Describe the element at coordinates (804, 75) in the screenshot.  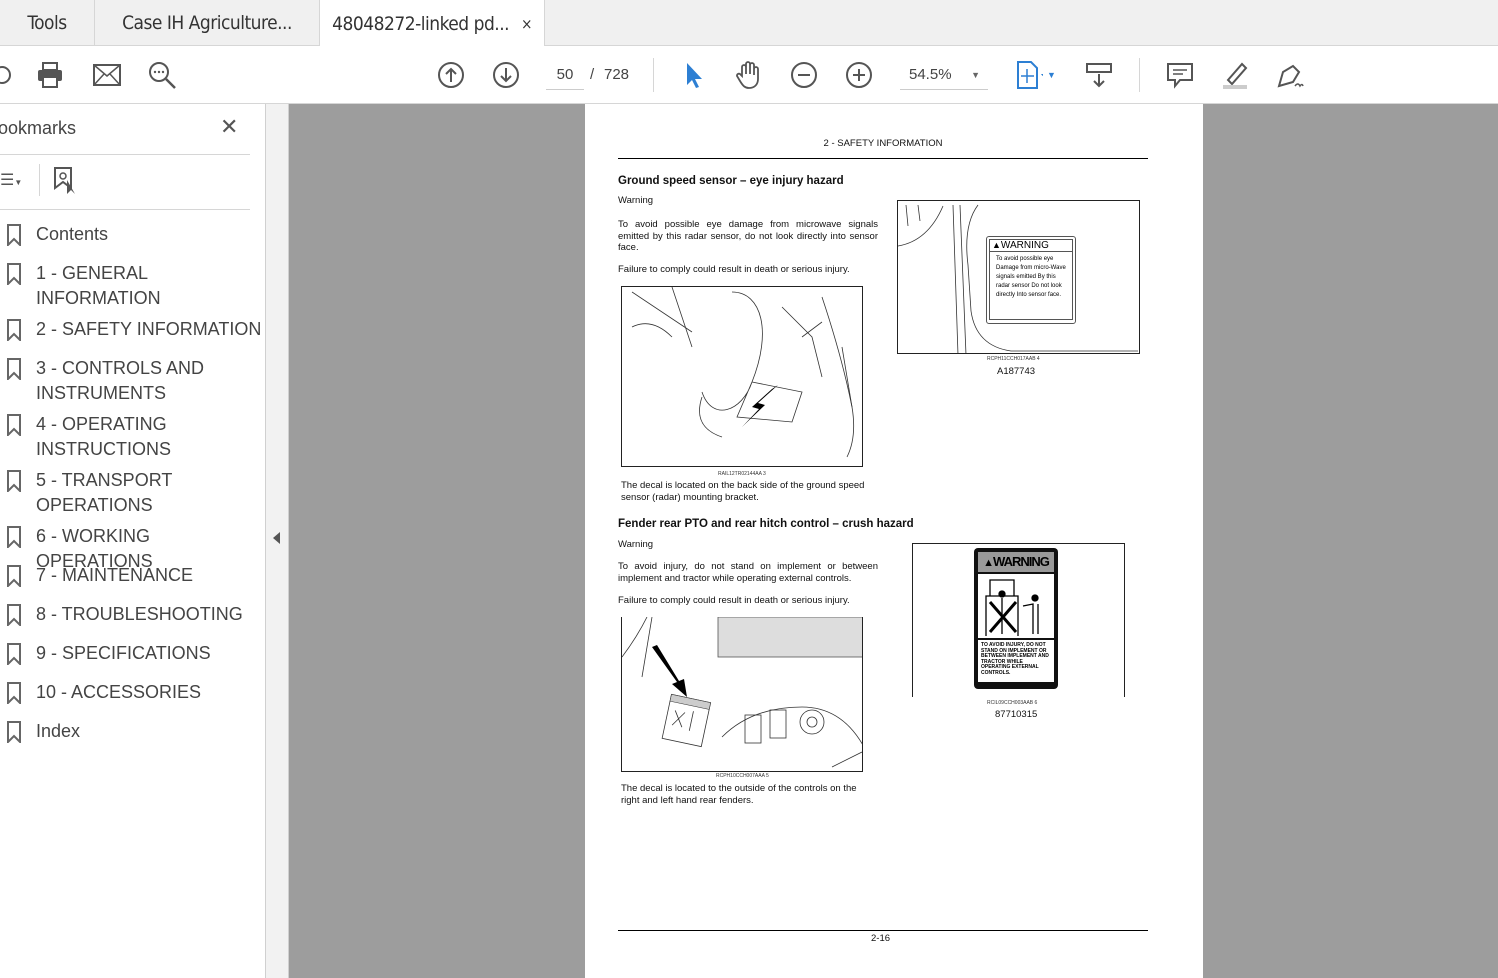
I see `zoom-out-icon` at that location.